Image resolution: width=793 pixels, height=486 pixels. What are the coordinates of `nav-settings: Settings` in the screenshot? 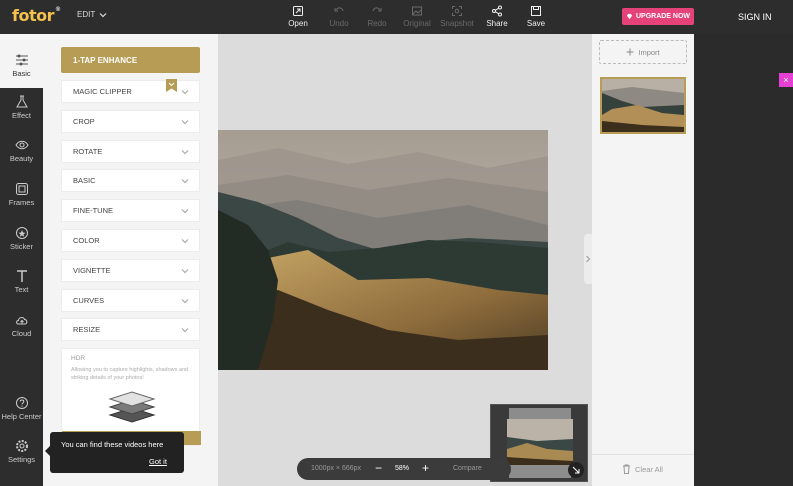 It's located at (21, 451).